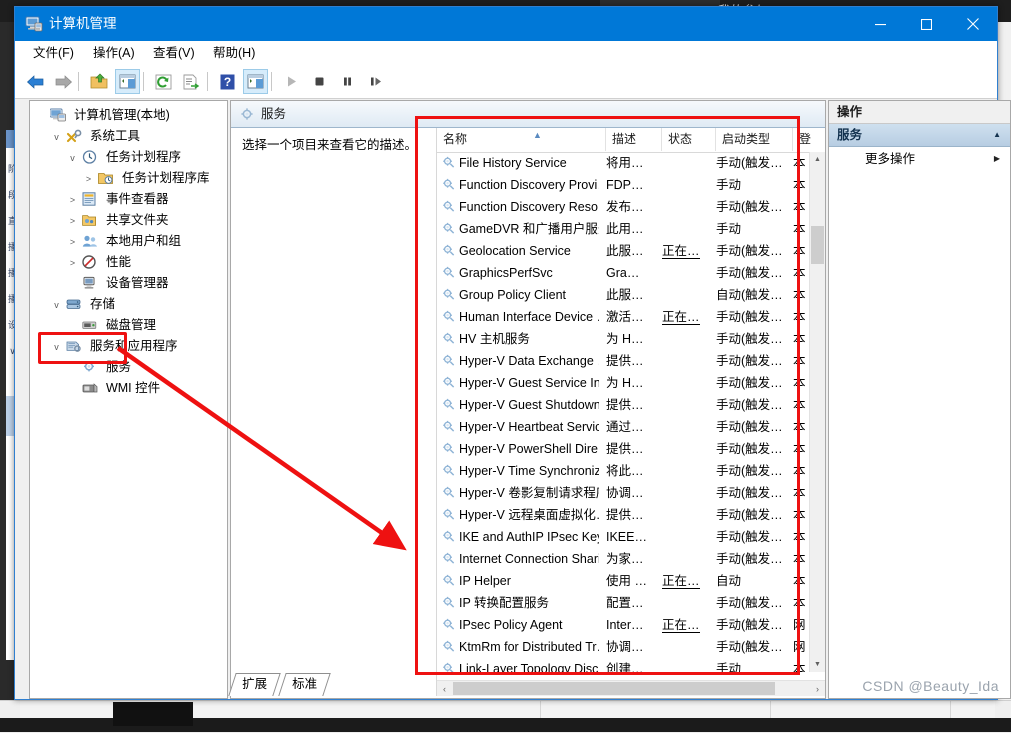 This screenshot has width=1011, height=733. What do you see at coordinates (127, 81) in the screenshot?
I see `show-hide-console-tree-icon` at bounding box center [127, 81].